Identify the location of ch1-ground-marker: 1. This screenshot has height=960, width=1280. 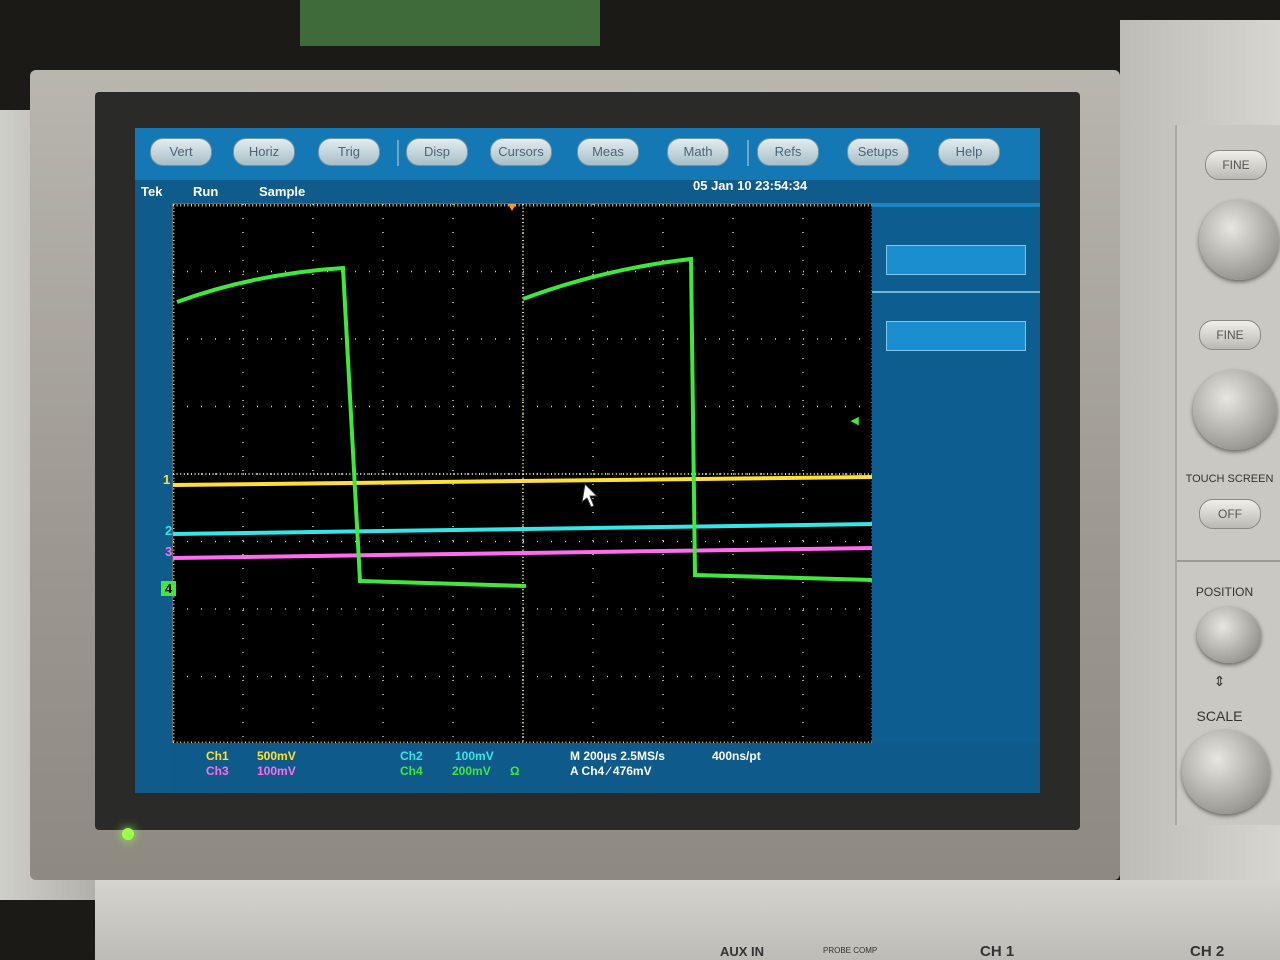
(167, 479).